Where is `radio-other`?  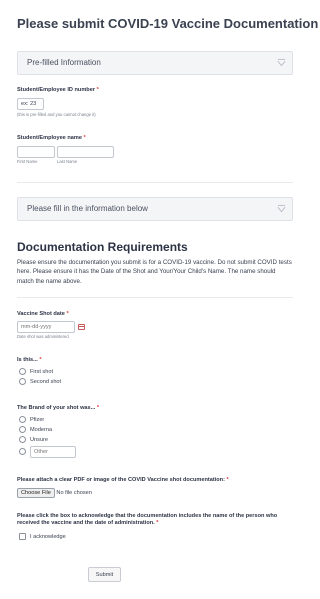 radio-other is located at coordinates (24, 451).